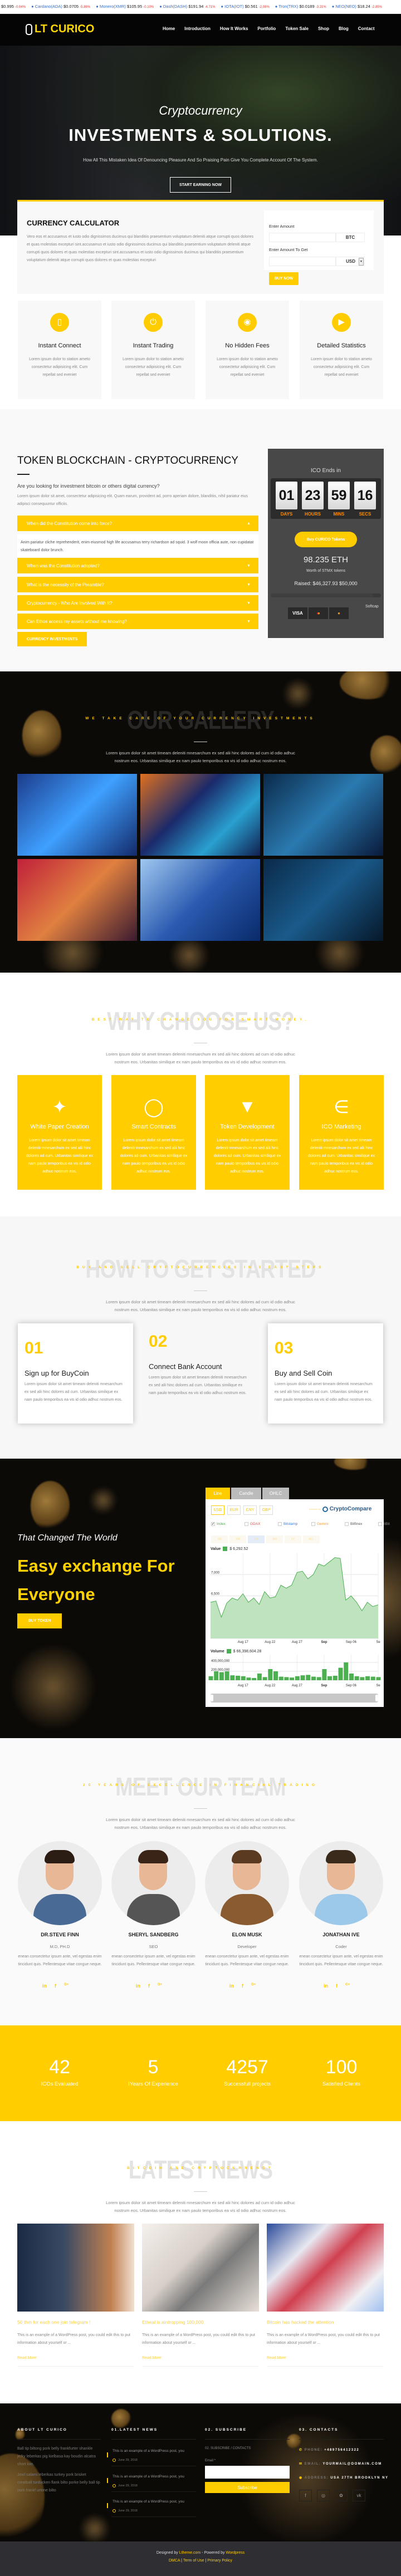 The image size is (401, 2576). I want to click on ticker-item: ● Monero(XMR) $105.95 -0.10%, so click(125, 6).